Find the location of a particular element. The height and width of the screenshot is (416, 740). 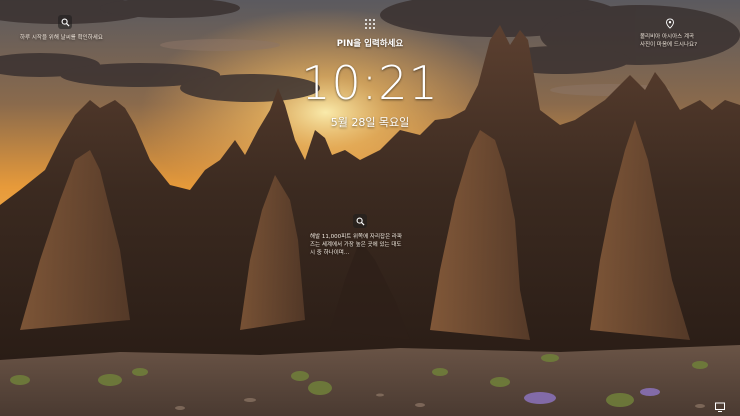

tip-search-button is located at coordinates (65, 22).